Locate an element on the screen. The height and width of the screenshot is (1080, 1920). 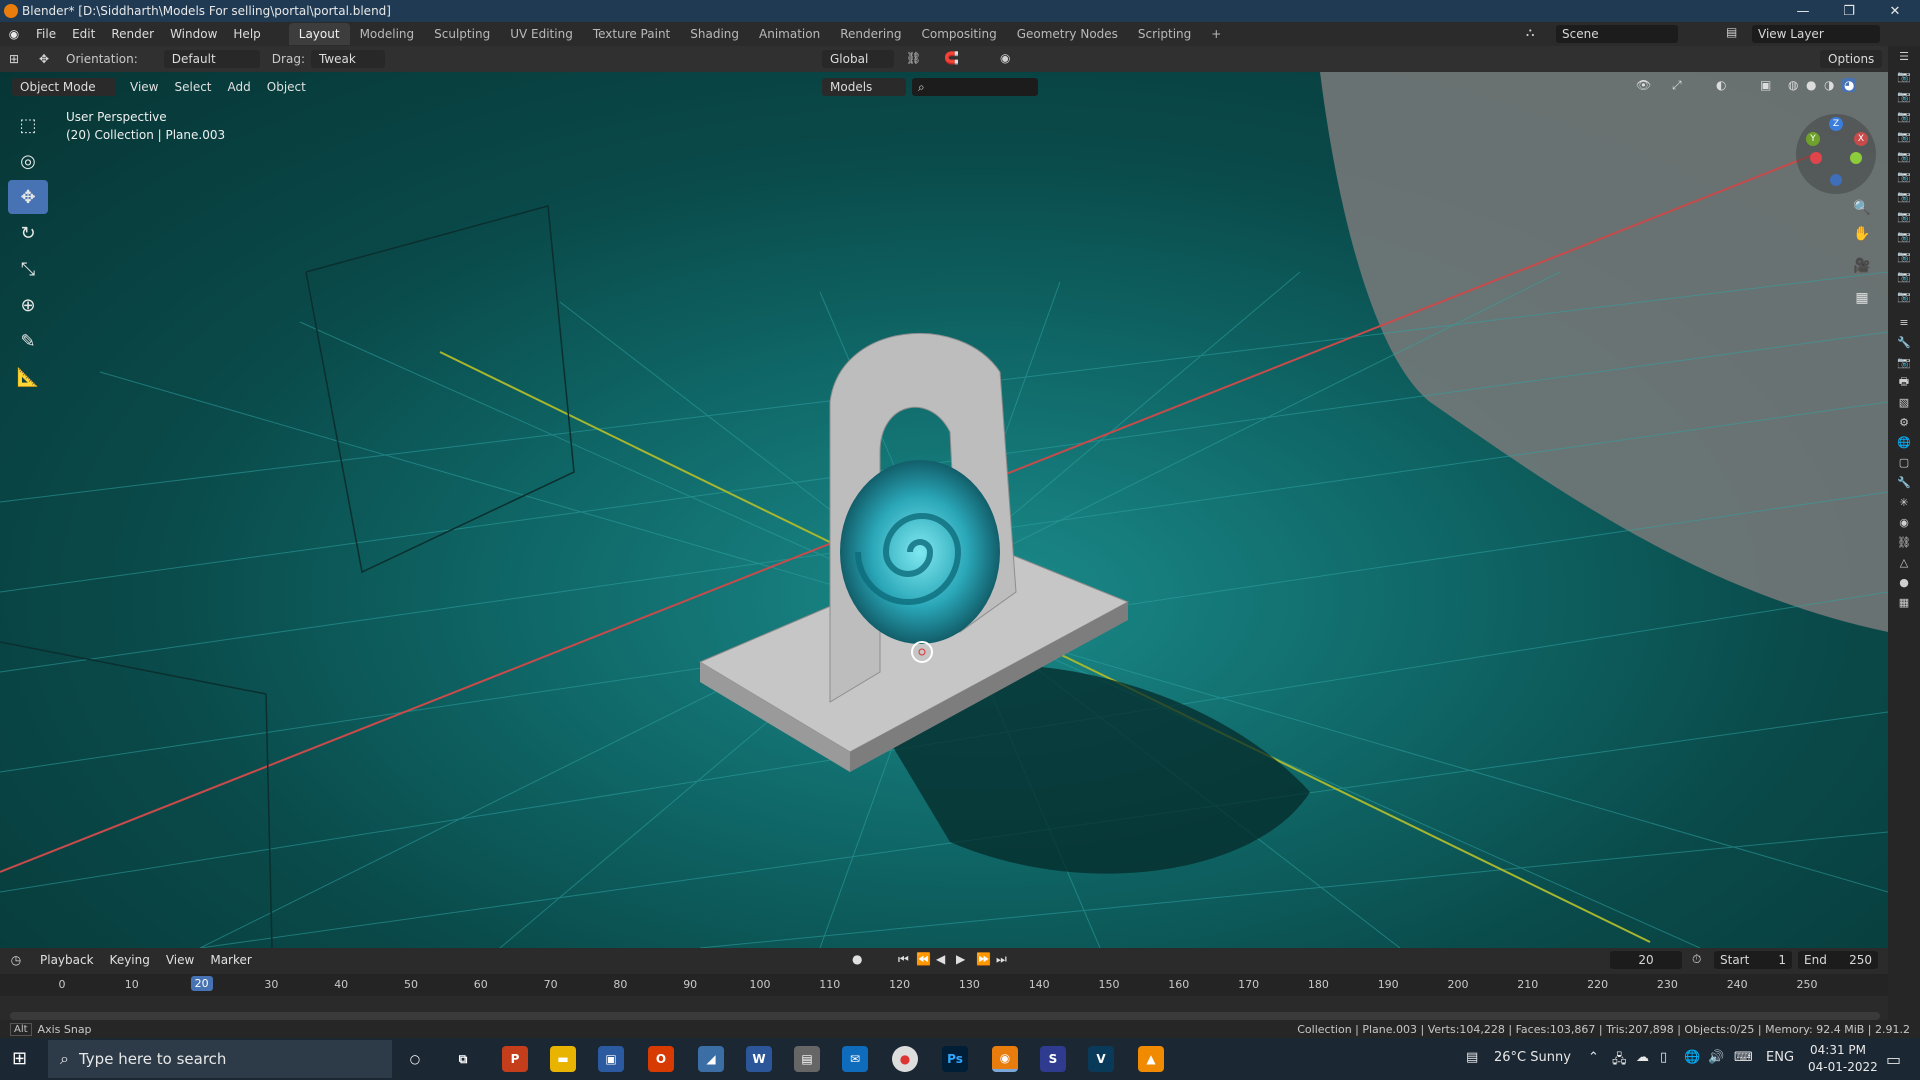
properties-editor-icon: ≡ is located at coordinates (1904, 322).